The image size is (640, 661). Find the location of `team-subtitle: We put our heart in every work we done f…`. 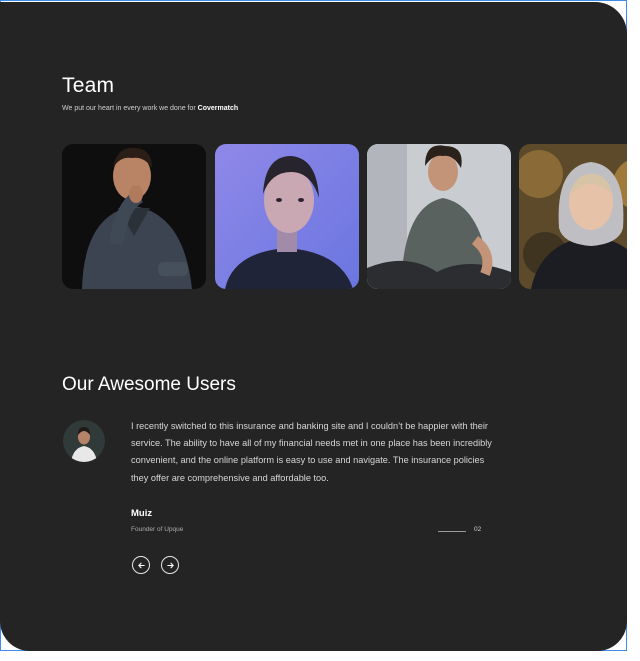

team-subtitle: We put our heart in every work we done f… is located at coordinates (150, 108).